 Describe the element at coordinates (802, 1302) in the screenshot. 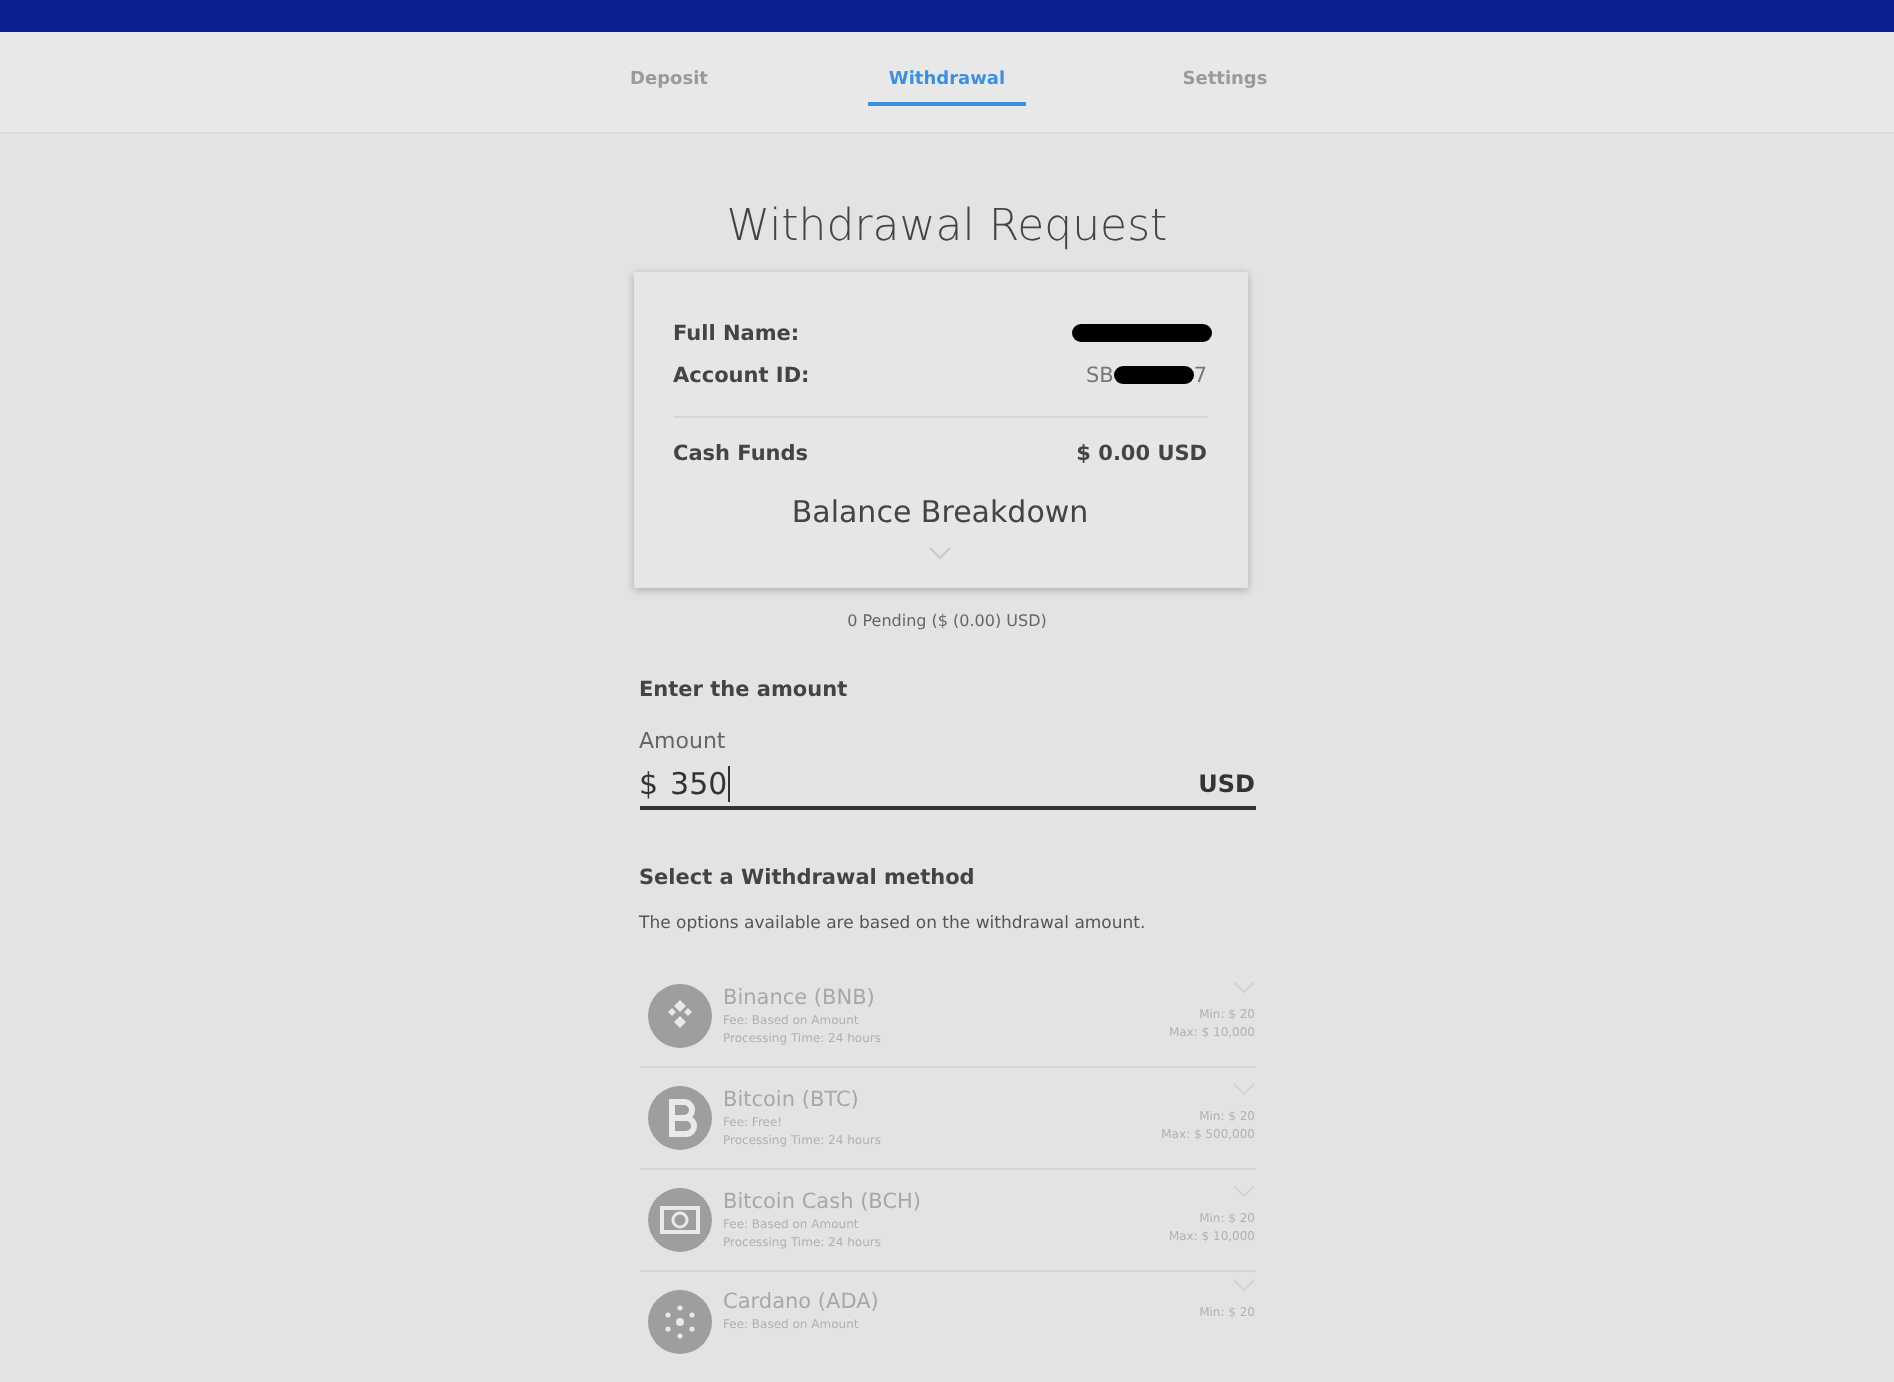

I see `method-name: Cardano (ADA)` at that location.